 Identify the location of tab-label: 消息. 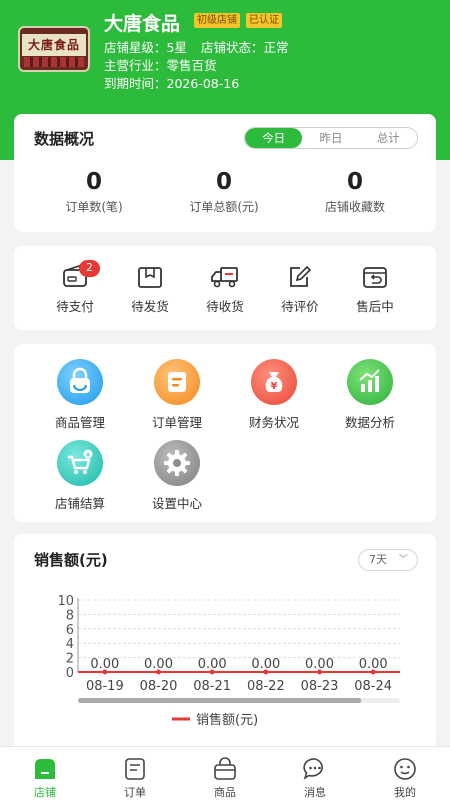
(315, 792).